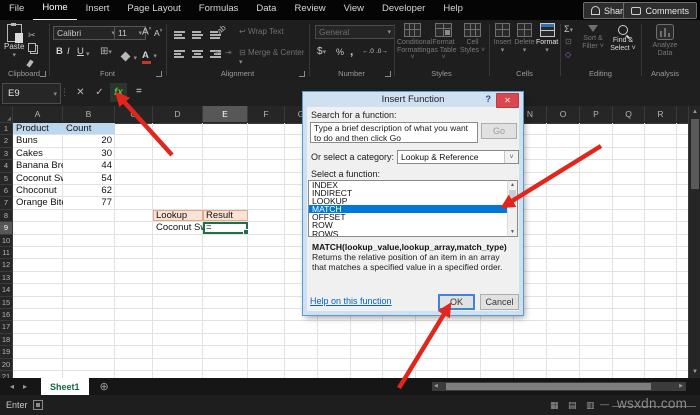 Image resolution: width=700 pixels, height=415 pixels. Describe the element at coordinates (623, 38) in the screenshot. I see `find-select-button: Find & Select ˅` at that location.